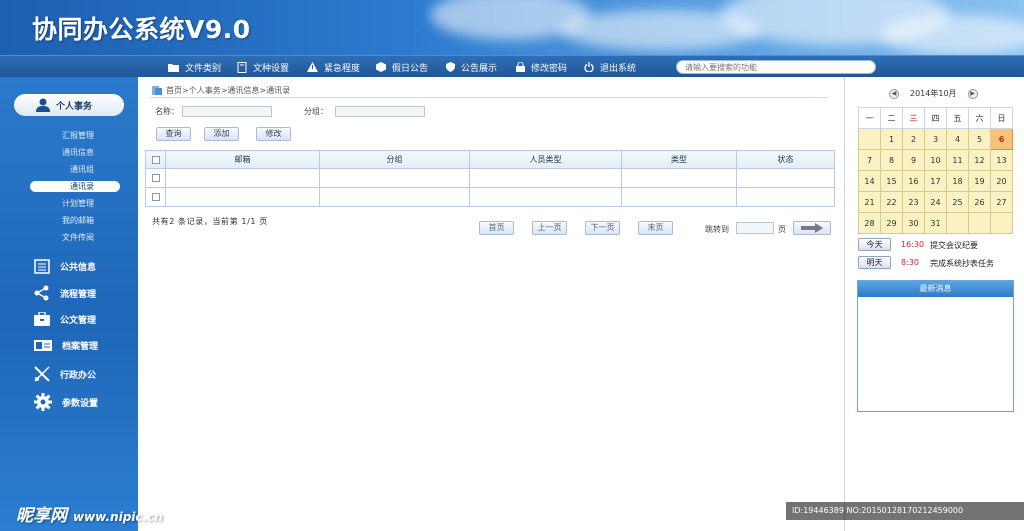  I want to click on column-header-person-type: 人员类型, so click(545, 159).